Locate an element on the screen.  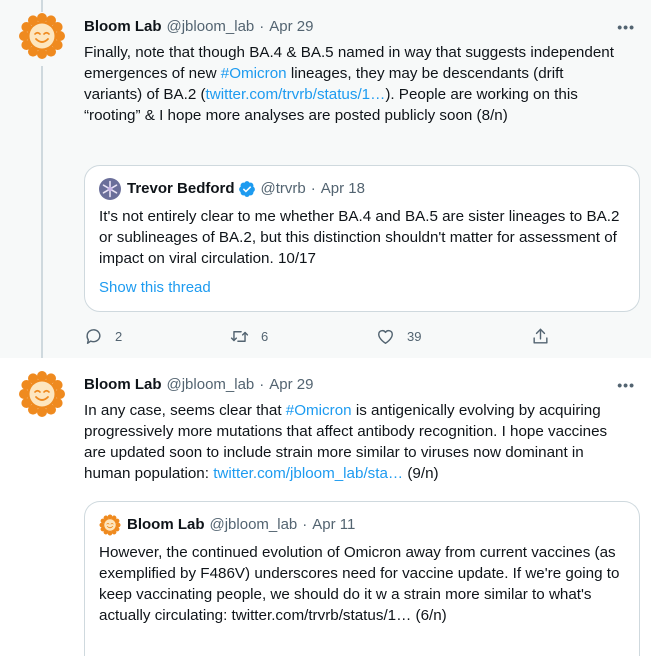
snowflake-avatar-icon is located at coordinates (110, 189).